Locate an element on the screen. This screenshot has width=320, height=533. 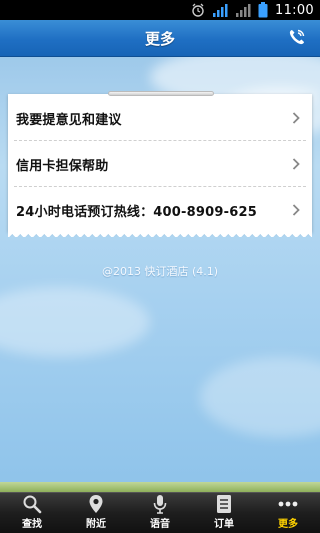
tab-voice: 语音 is located at coordinates (160, 513).